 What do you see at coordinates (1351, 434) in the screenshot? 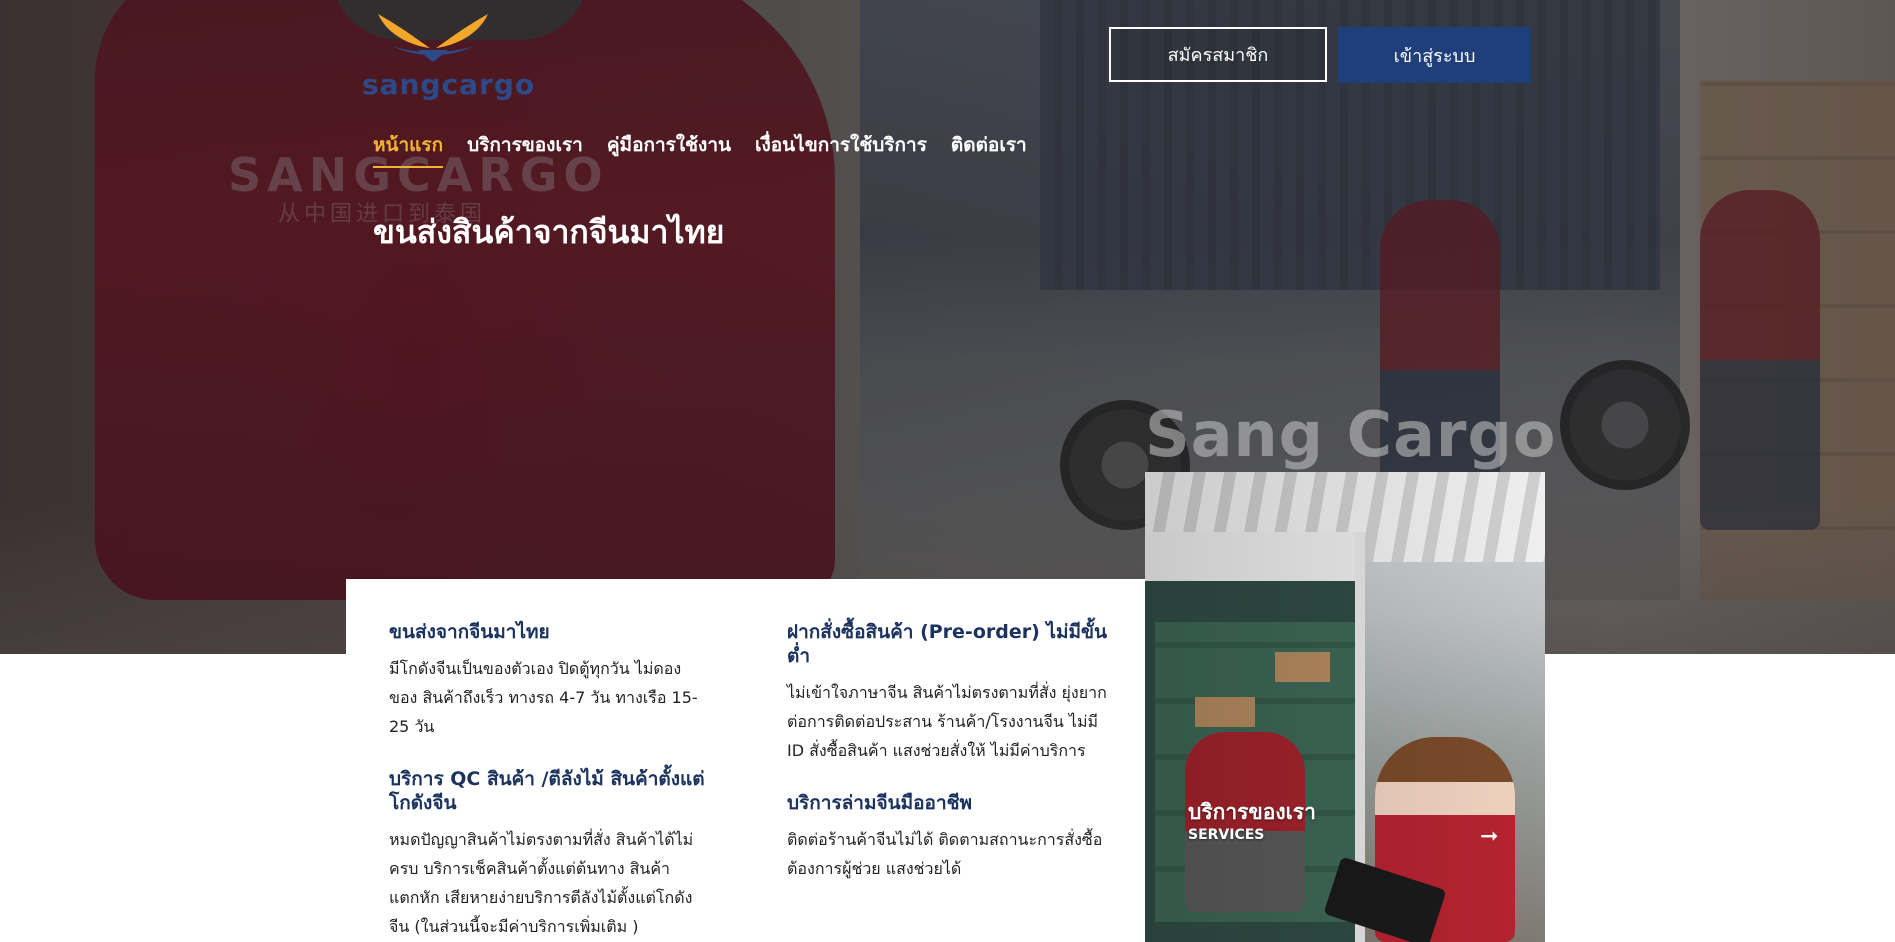
I see `brand-big-title: Sang Cargo` at bounding box center [1351, 434].